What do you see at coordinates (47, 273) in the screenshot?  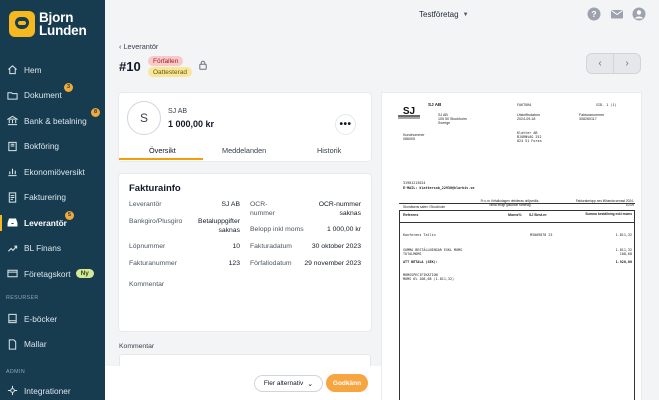 I see `sidebar-item-label: Företagskort` at bounding box center [47, 273].